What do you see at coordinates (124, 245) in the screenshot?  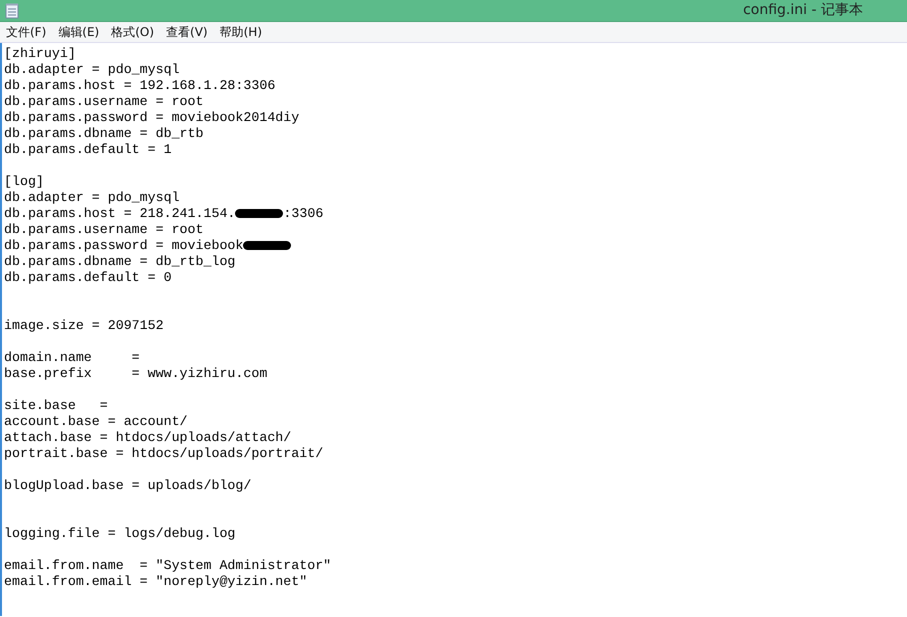 I see `text-line: db.params.password = moviebook` at bounding box center [124, 245].